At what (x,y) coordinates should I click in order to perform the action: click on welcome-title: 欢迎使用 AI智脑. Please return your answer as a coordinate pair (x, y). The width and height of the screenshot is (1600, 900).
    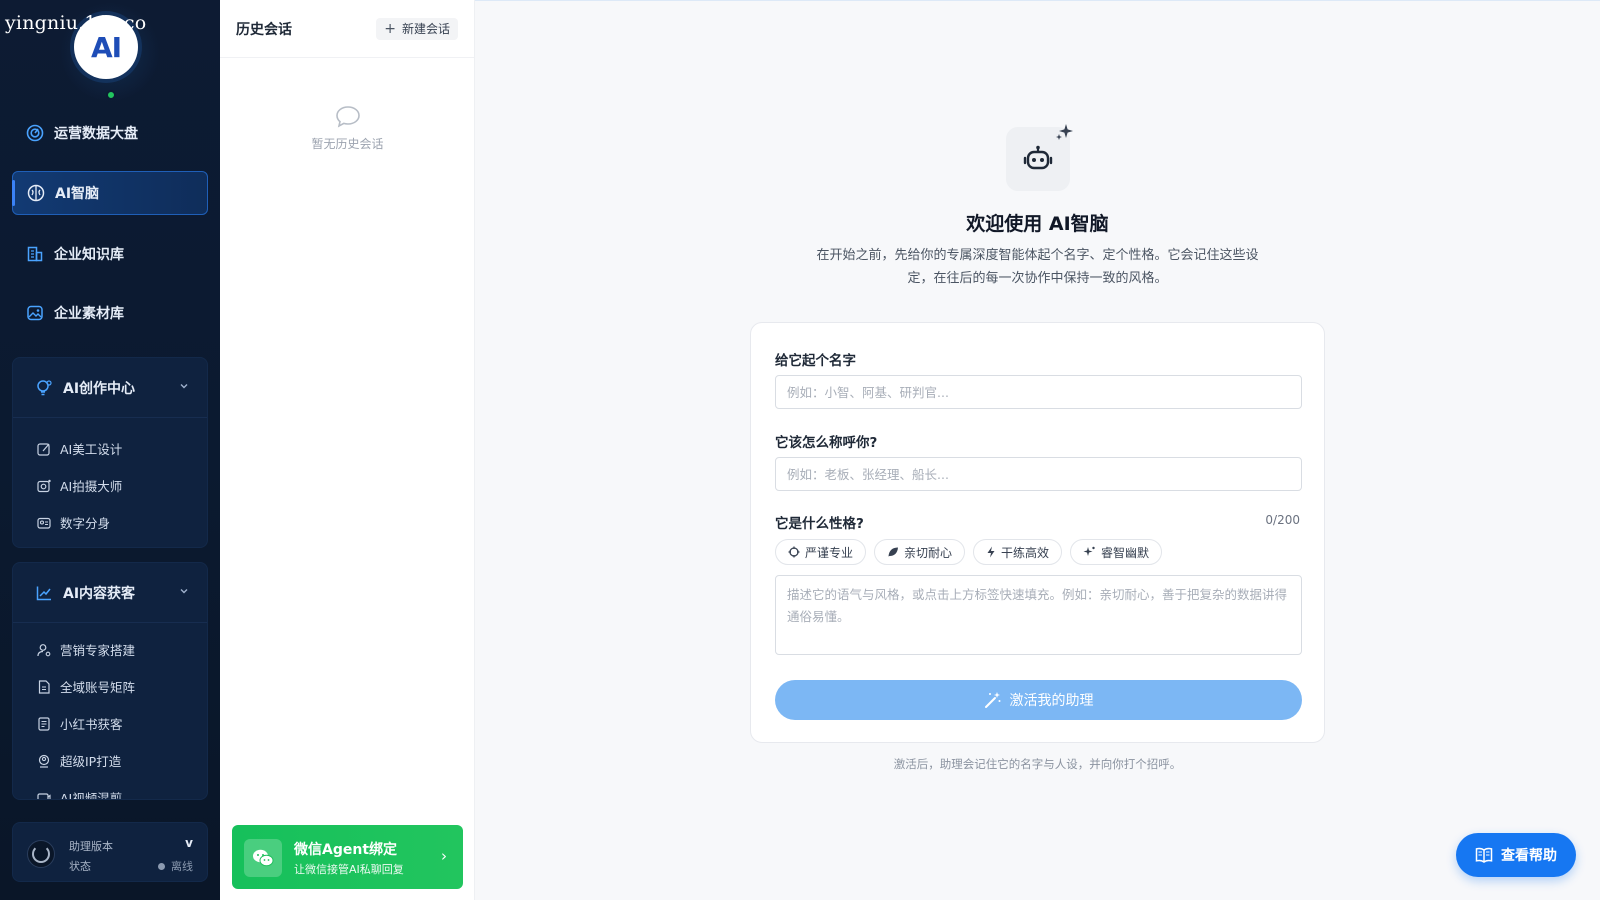
    Looking at the image, I should click on (1037, 224).